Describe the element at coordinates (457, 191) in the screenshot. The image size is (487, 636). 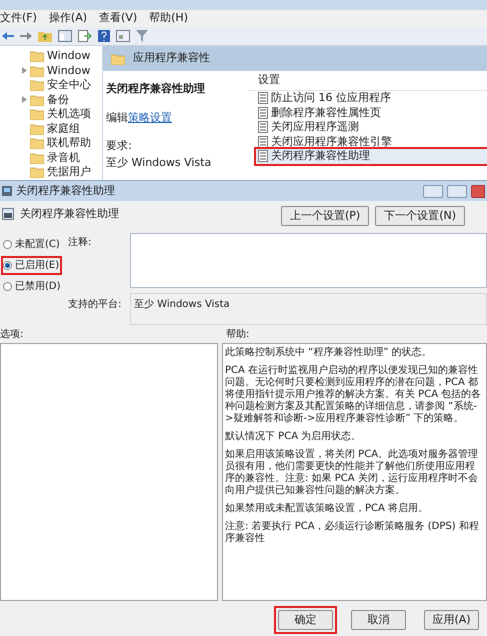
I see `maximize-button` at that location.